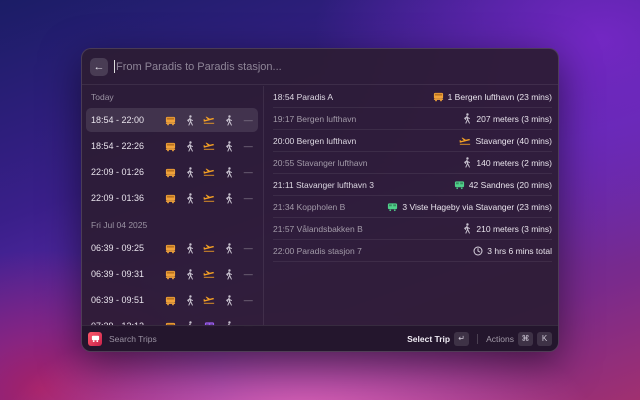 This screenshot has height=400, width=640. I want to click on leg-detail-text: 3 hrs 6 mins total, so click(519, 250).